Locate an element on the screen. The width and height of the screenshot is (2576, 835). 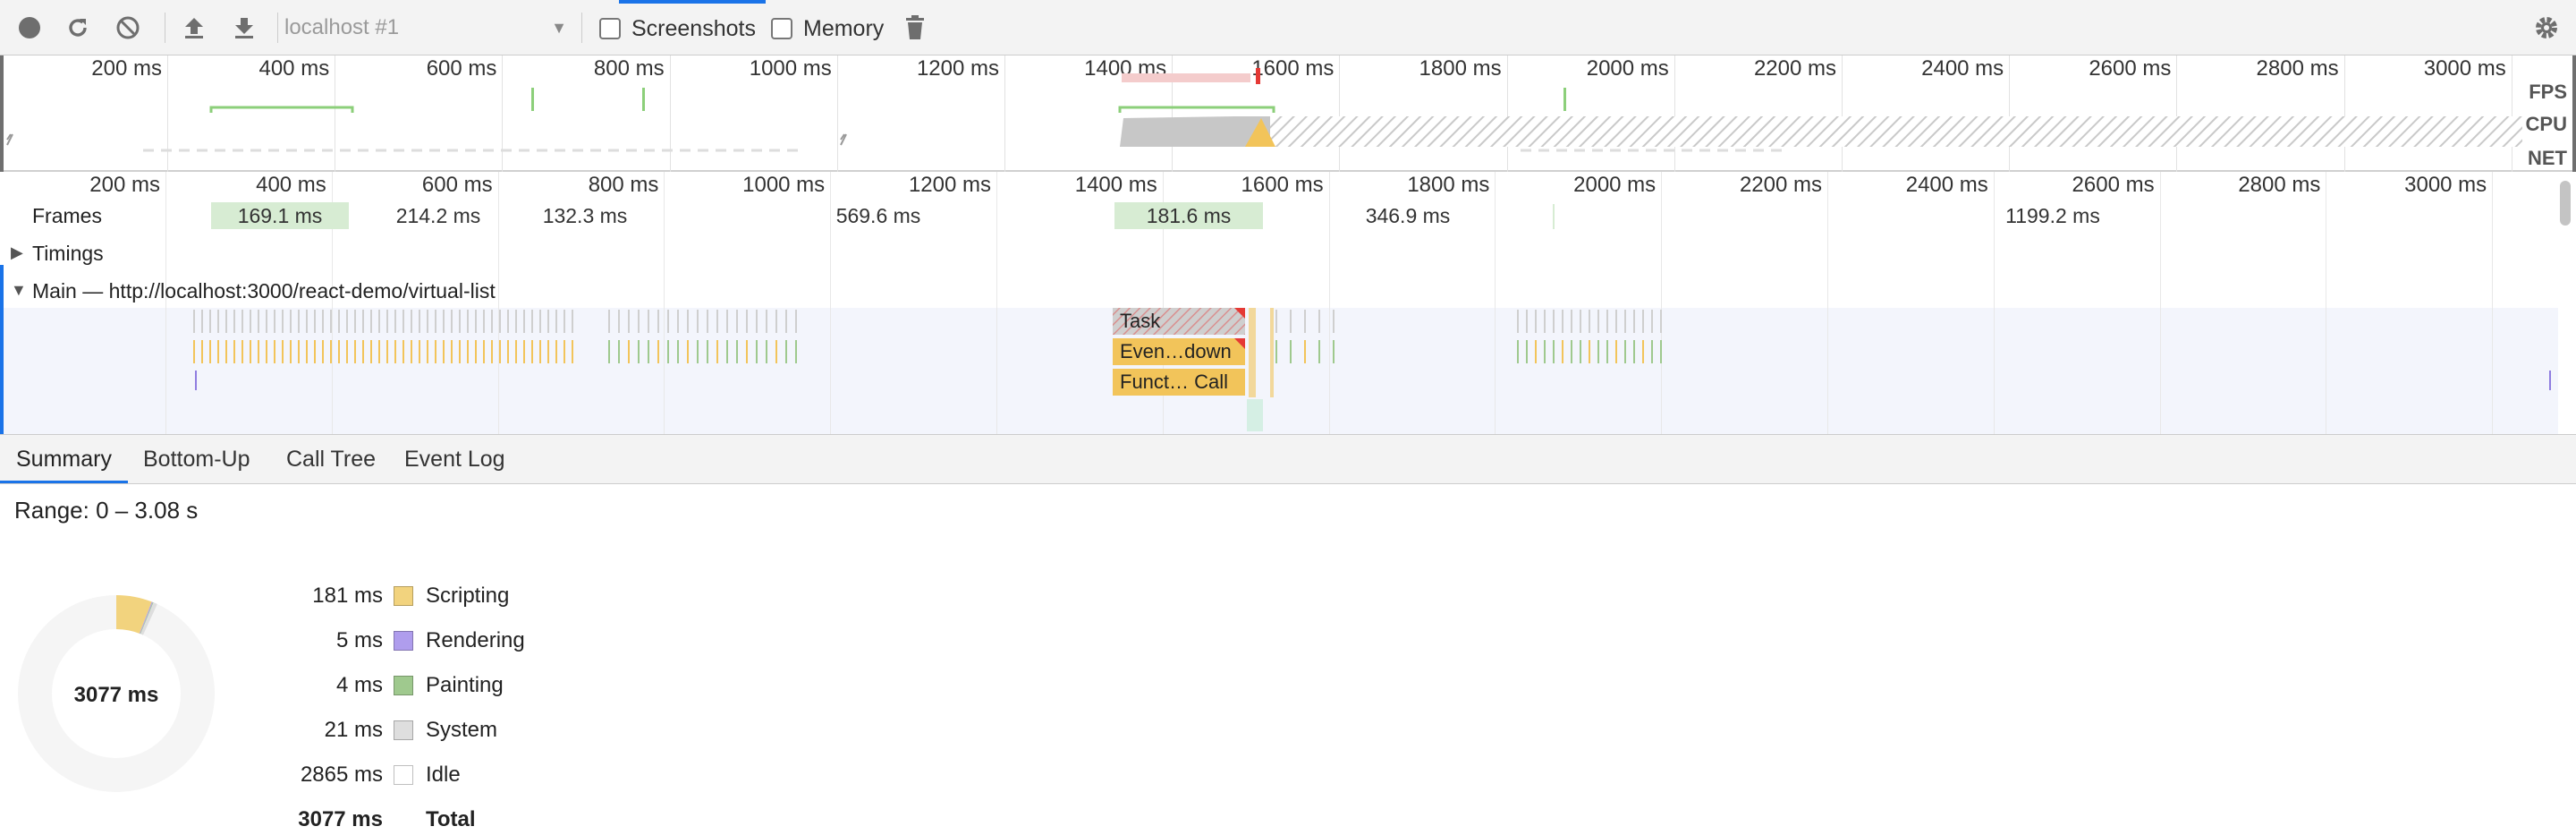
trash-icon is located at coordinates (915, 27).